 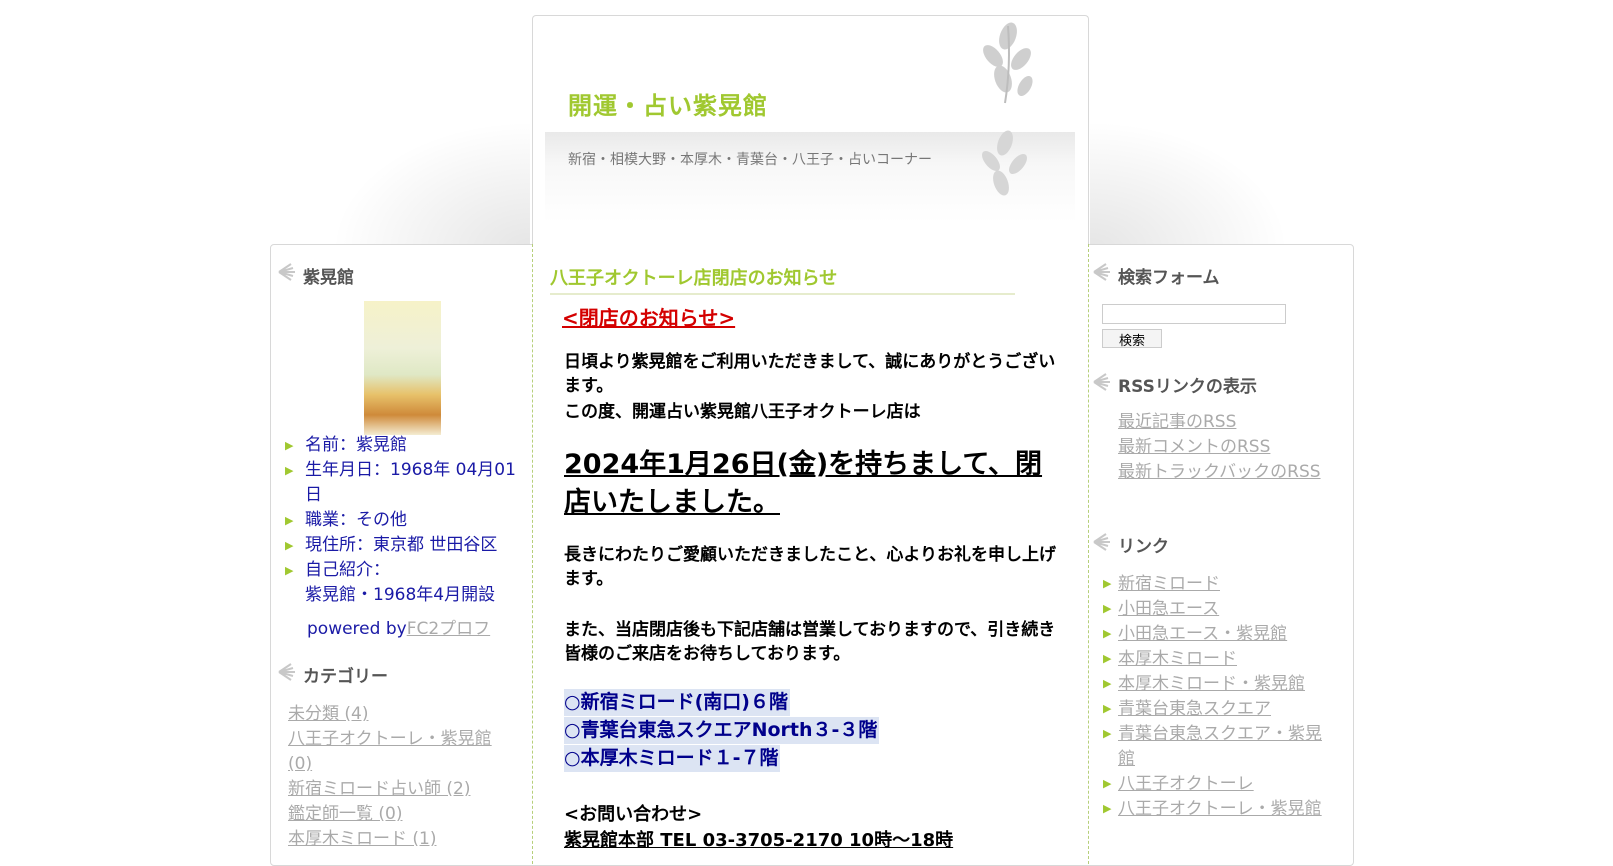 What do you see at coordinates (328, 278) in the screenshot?
I see `profile-title: 紫晃館` at bounding box center [328, 278].